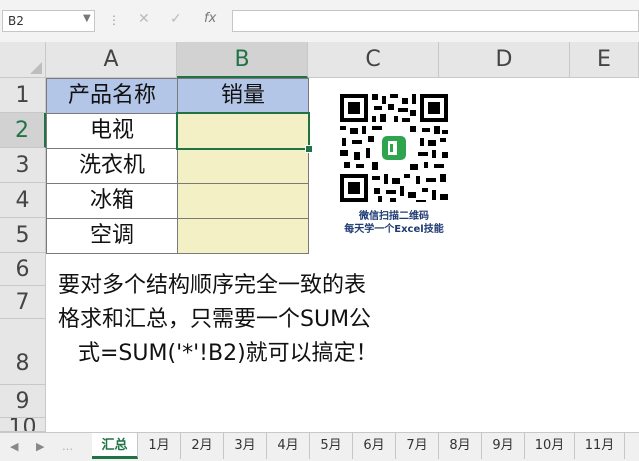 The image size is (639, 461). What do you see at coordinates (503, 446) in the screenshot?
I see `sheet-tab-sep: 9月` at bounding box center [503, 446].